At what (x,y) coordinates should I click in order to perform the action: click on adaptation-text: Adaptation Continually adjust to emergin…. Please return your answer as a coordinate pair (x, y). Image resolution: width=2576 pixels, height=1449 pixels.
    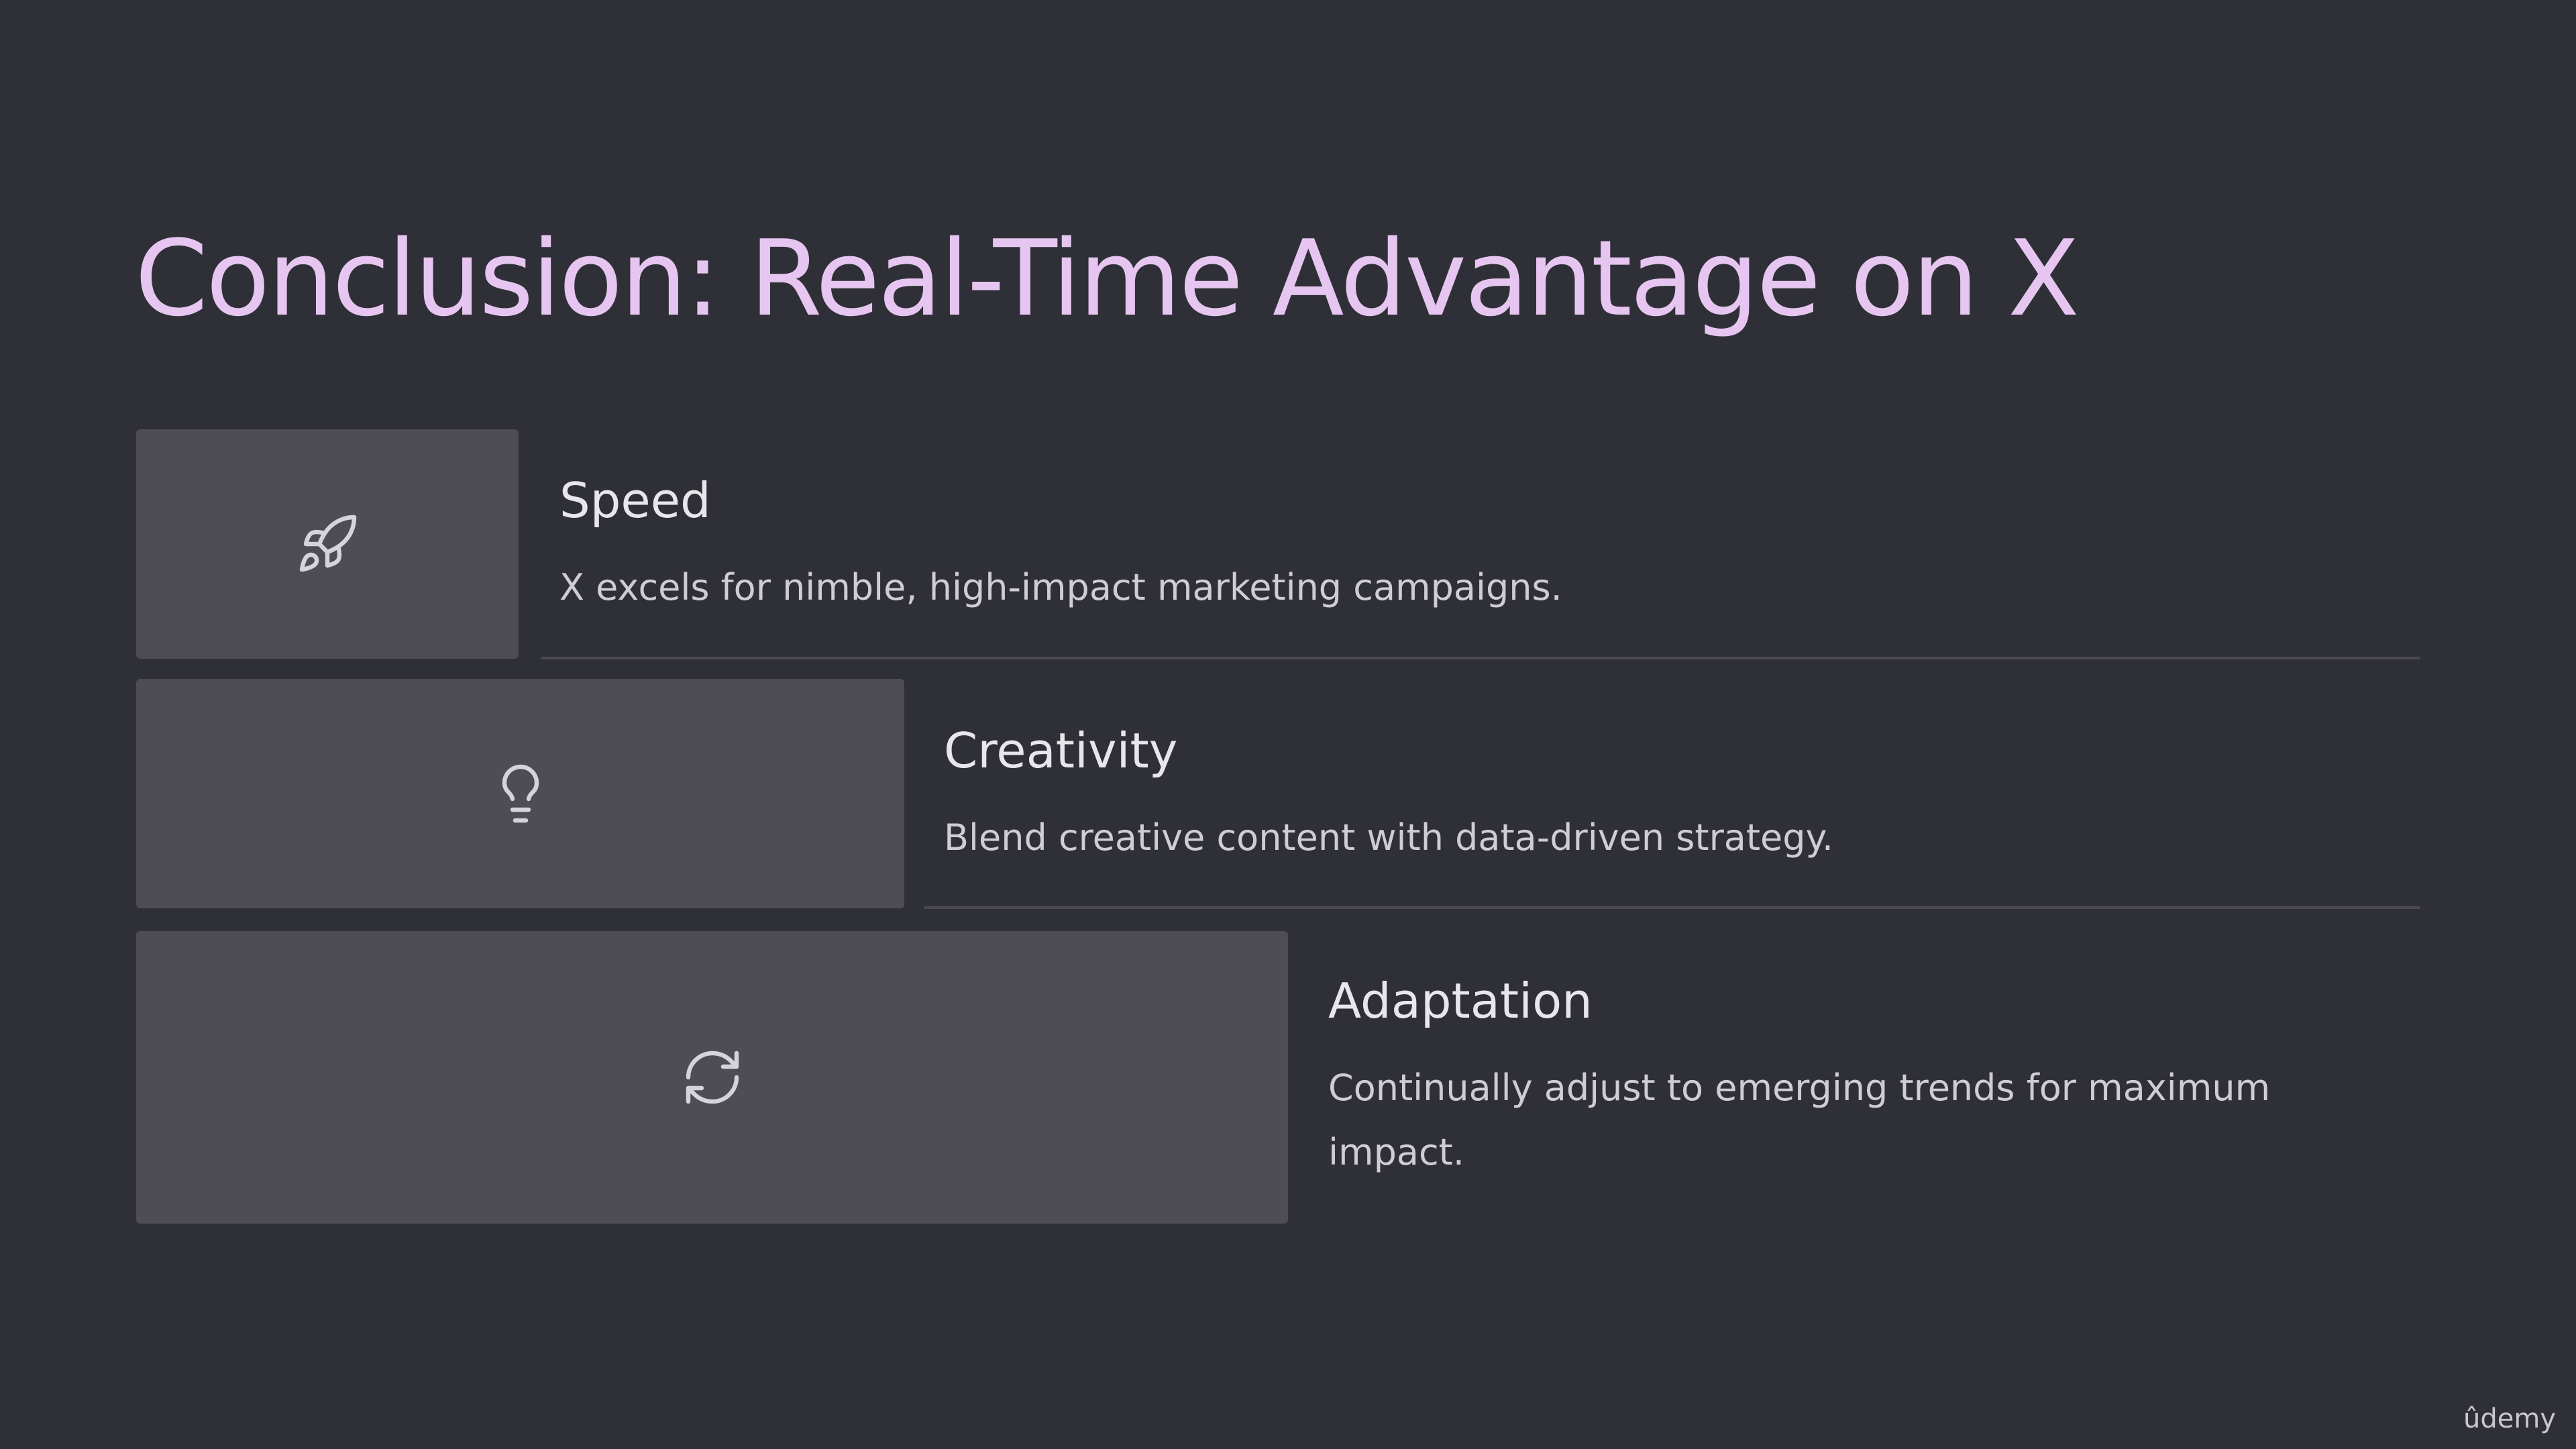
    Looking at the image, I should click on (1851, 1081).